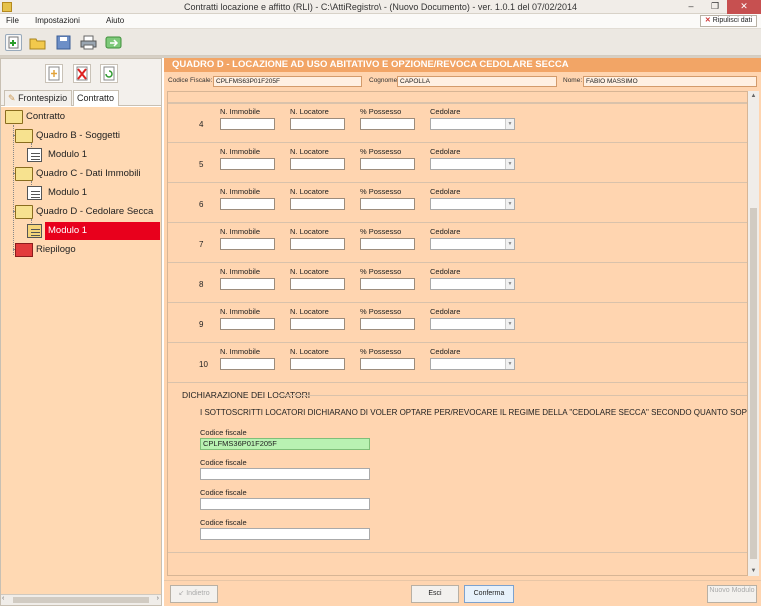 The height and width of the screenshot is (609, 761). I want to click on form-vertical-scrollbar: ▲ ▼, so click(753, 333).